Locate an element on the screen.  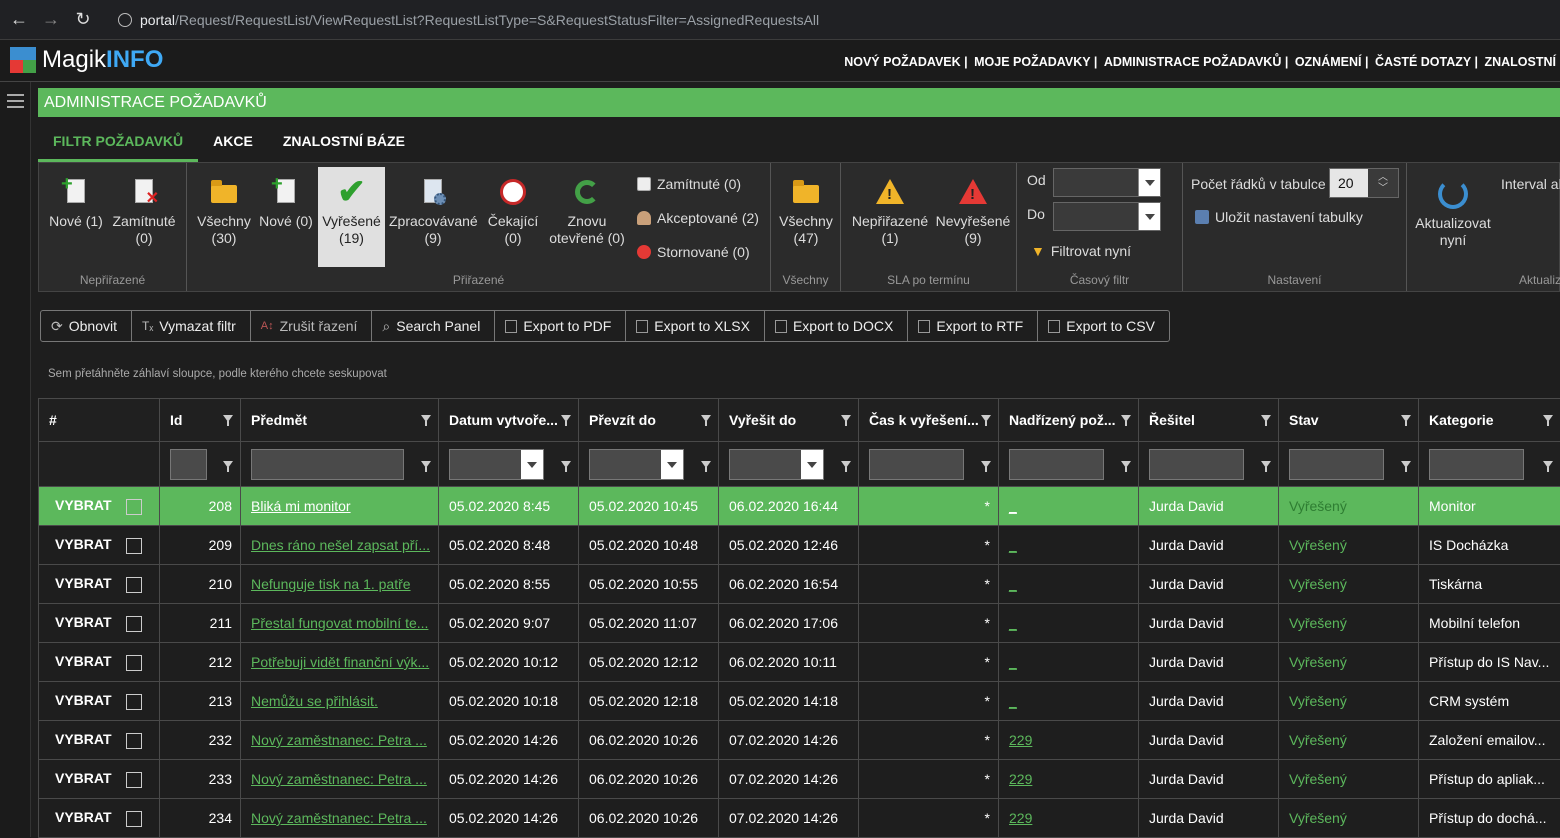
rows-per-page-stepper: 20 ︿﹀ is located at coordinates (1364, 183).